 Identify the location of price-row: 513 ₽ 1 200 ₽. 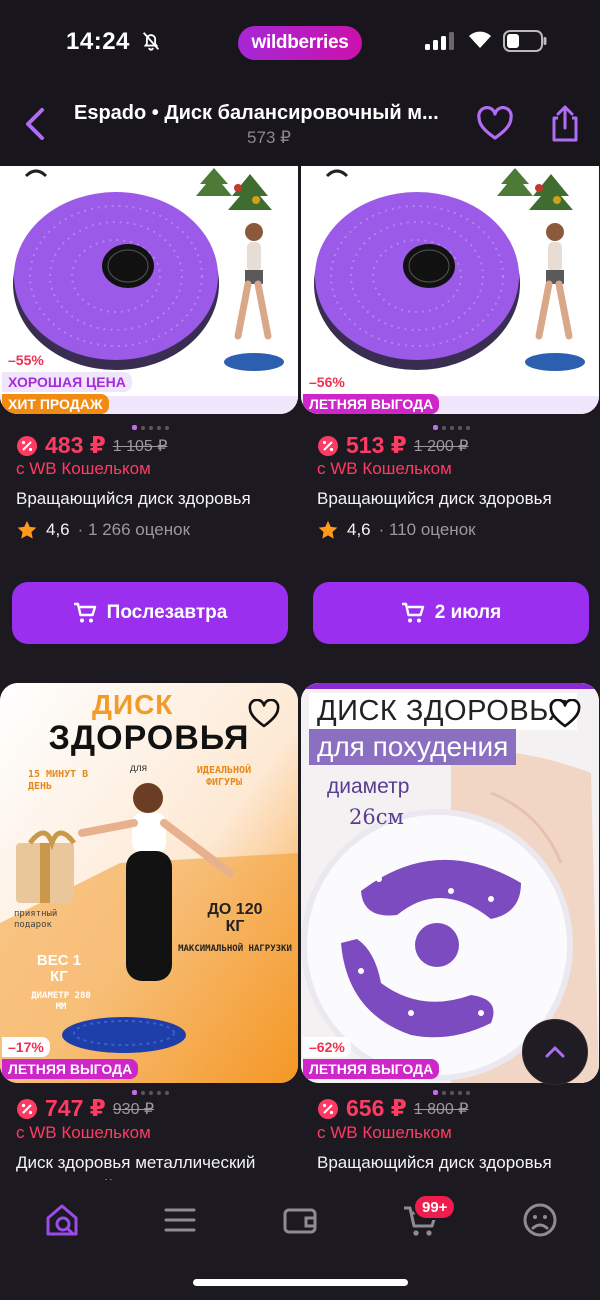
(392, 445).